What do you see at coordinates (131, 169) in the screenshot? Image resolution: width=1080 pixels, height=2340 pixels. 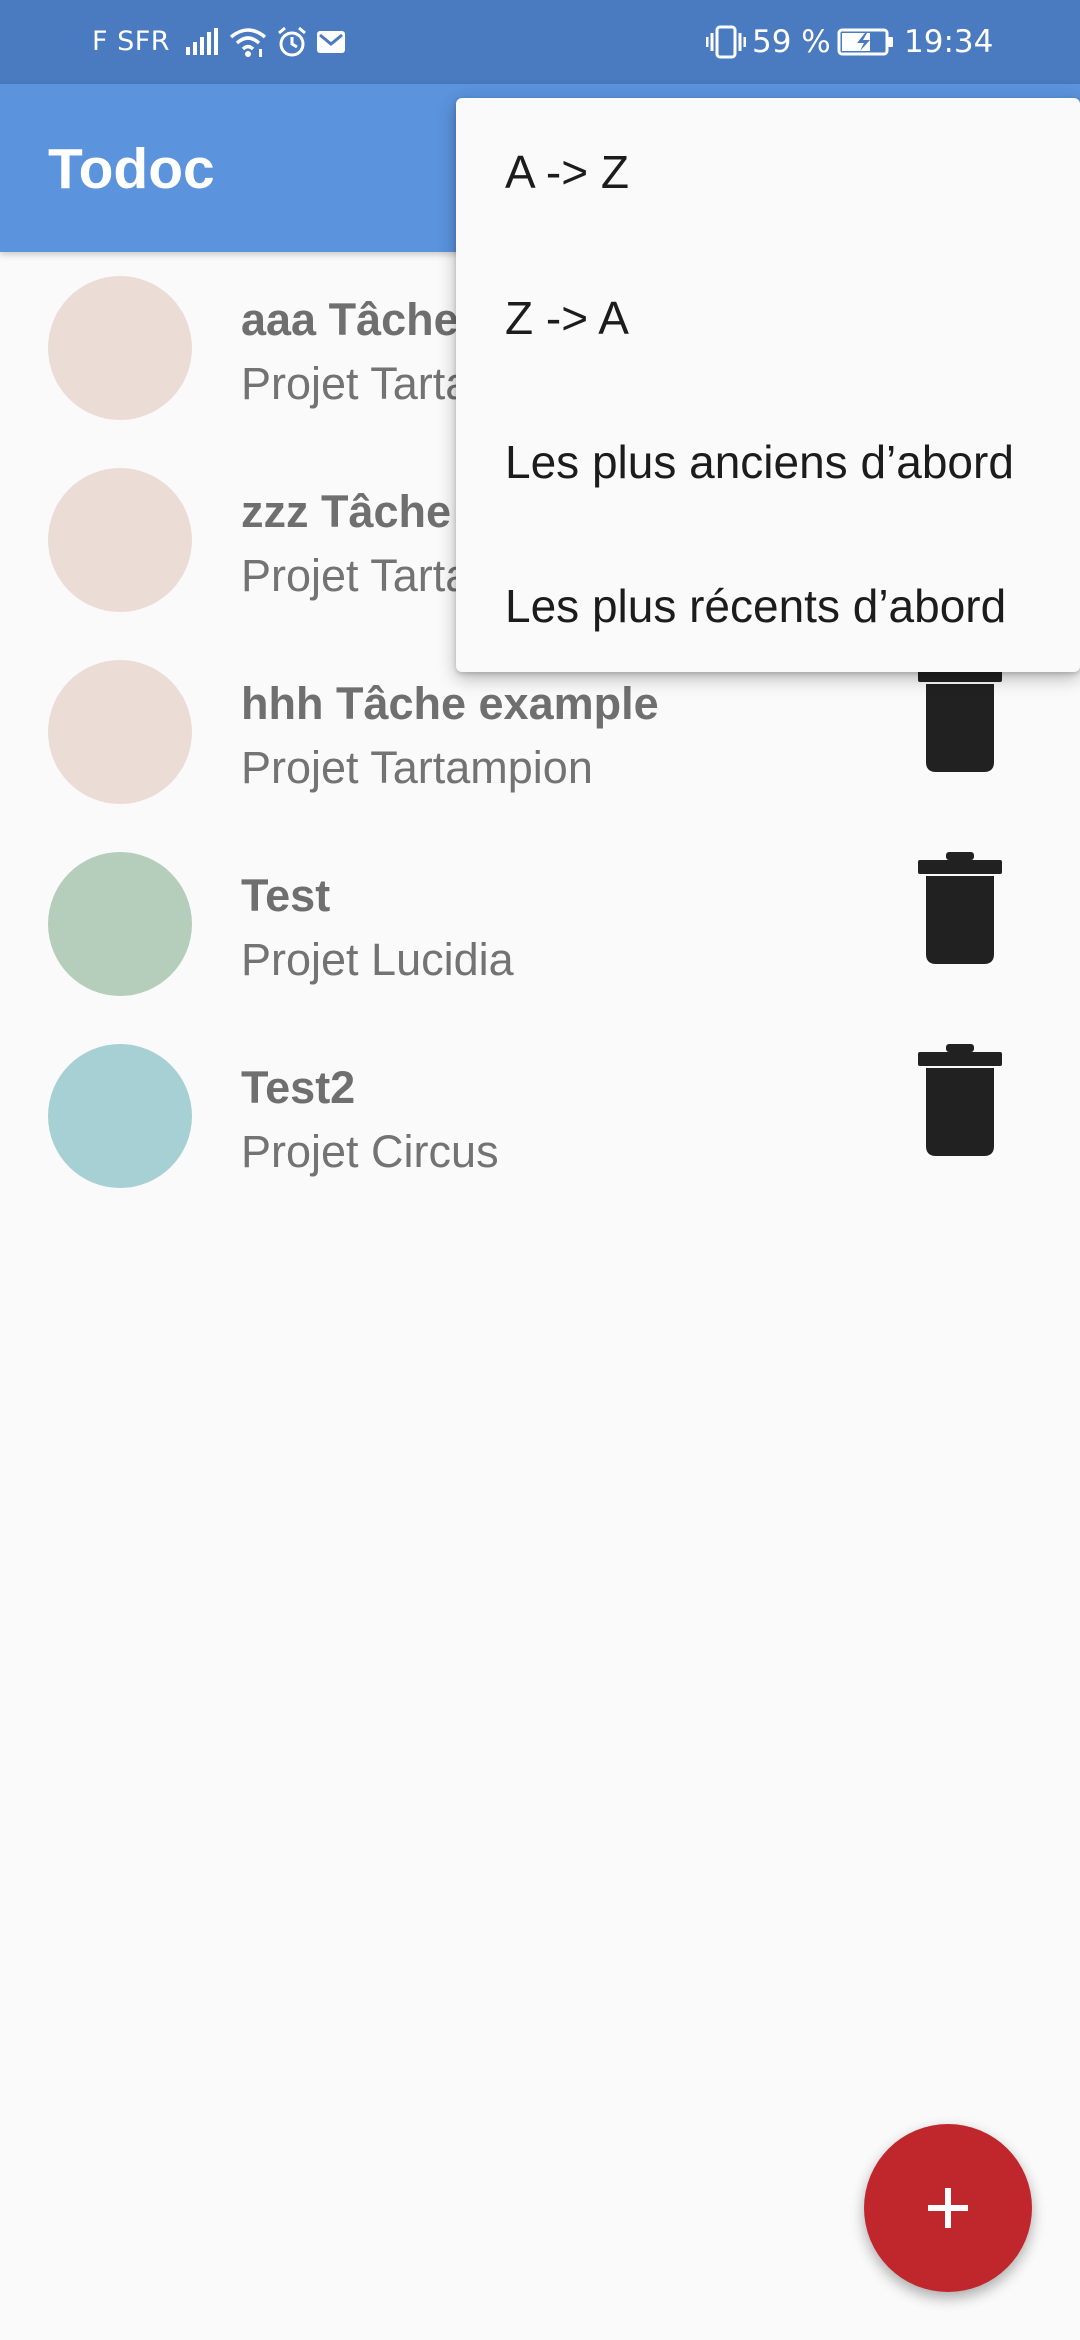 I see `app-title: Todoc` at bounding box center [131, 169].